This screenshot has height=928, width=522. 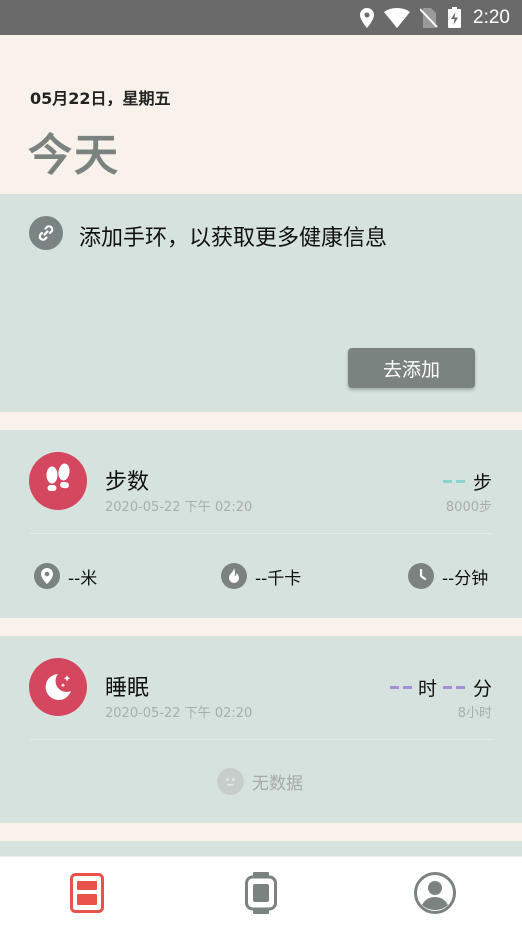 What do you see at coordinates (127, 688) in the screenshot?
I see `sleep-title: 睡眠` at bounding box center [127, 688].